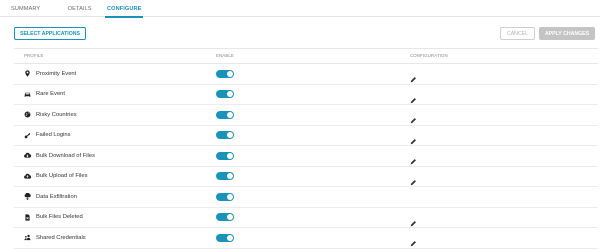 Image resolution: width=600 pixels, height=252 pixels. I want to click on table-row: Shared Credentials, so click(306, 238).